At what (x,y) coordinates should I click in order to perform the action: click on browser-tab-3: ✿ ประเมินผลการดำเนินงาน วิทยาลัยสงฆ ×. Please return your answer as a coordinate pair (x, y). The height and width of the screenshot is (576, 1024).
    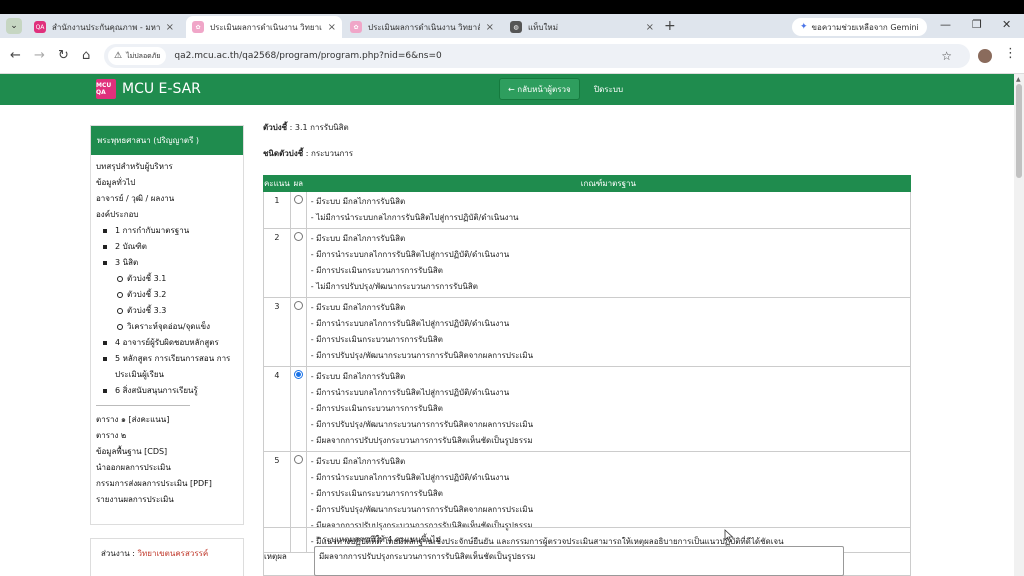
    Looking at the image, I should click on (422, 27).